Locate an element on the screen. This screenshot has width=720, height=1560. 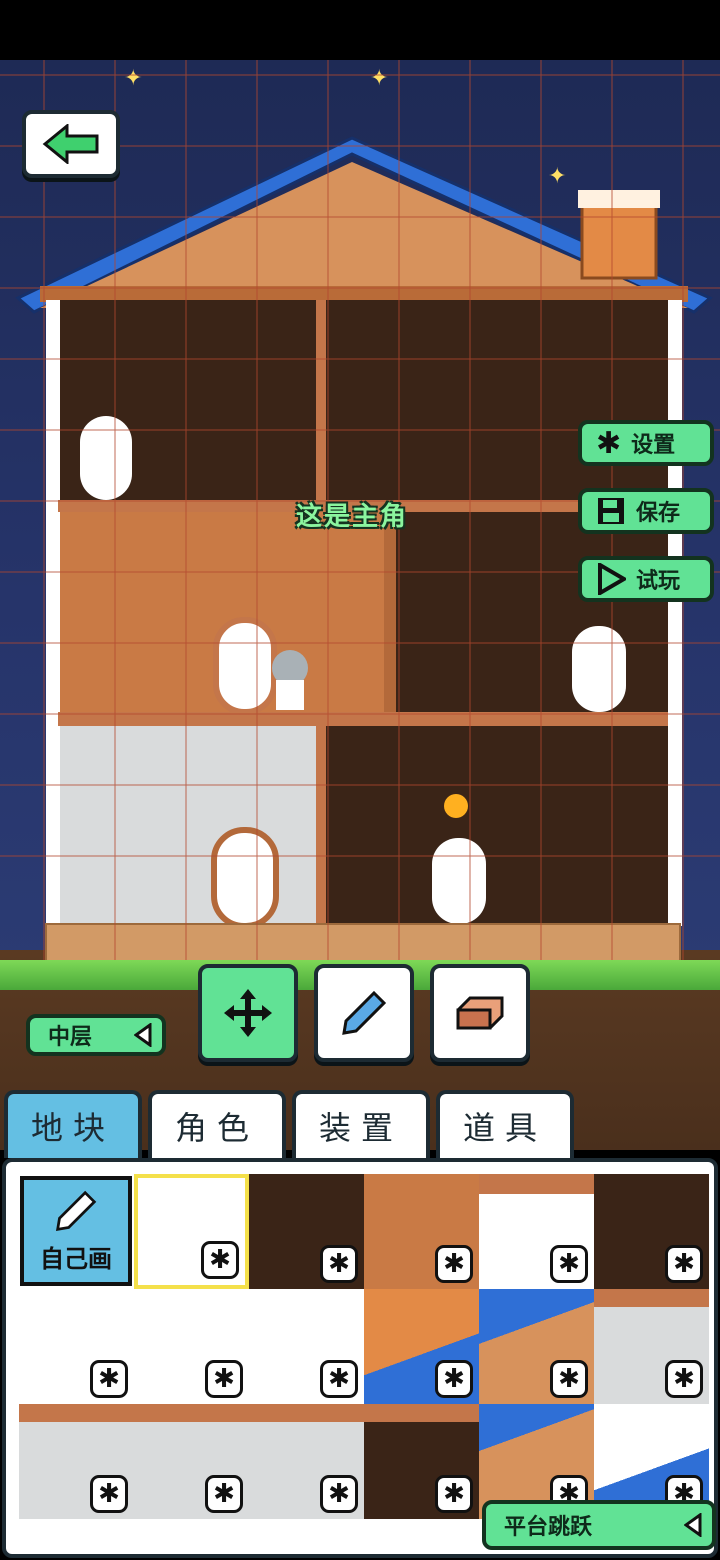
game-mode-label: 平台跳跃 is located at coordinates (548, 1527).